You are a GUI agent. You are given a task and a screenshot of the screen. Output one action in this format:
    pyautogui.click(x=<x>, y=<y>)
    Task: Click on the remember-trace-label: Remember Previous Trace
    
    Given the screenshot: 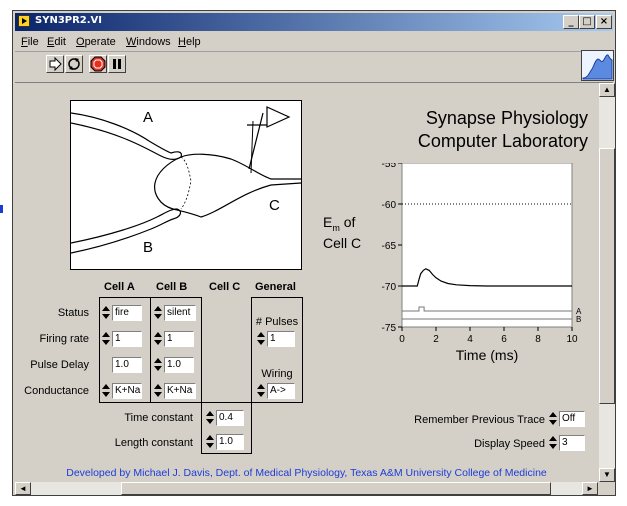 What is the action you would take?
    pyautogui.click(x=479, y=420)
    